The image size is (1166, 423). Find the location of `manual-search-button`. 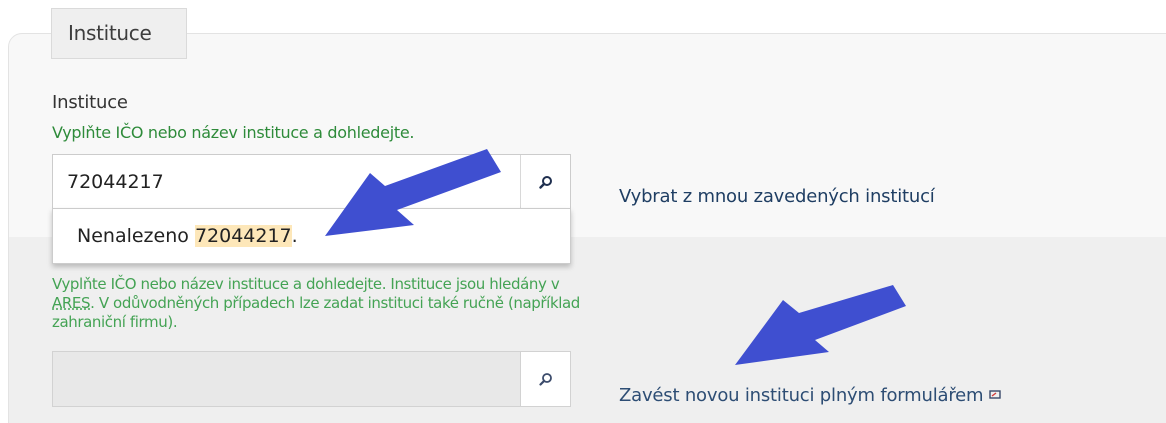

manual-search-button is located at coordinates (545, 379).